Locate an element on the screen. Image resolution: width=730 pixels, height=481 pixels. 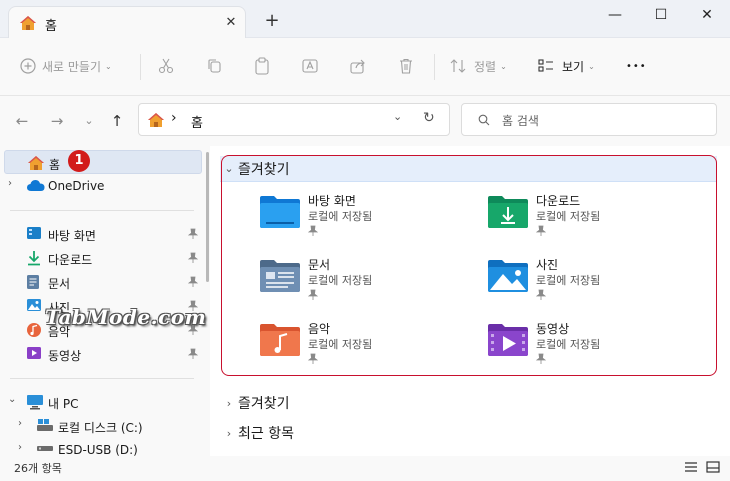
sidebar-item-label: 다운로드 is located at coordinates (70, 260).